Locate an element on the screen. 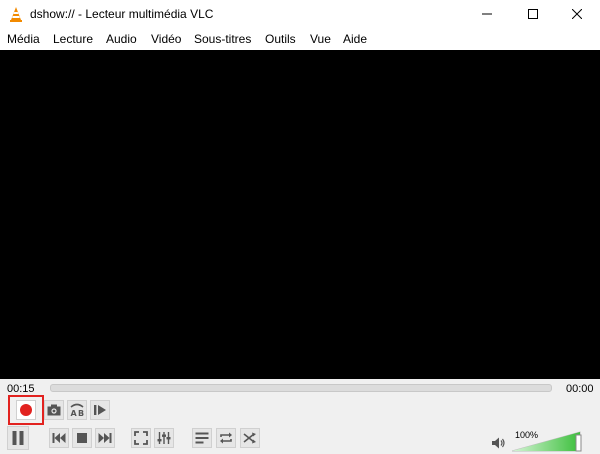 The width and height of the screenshot is (600, 454). window-title: dshow:// - Lecteur multimédia VLC is located at coordinates (122, 14).